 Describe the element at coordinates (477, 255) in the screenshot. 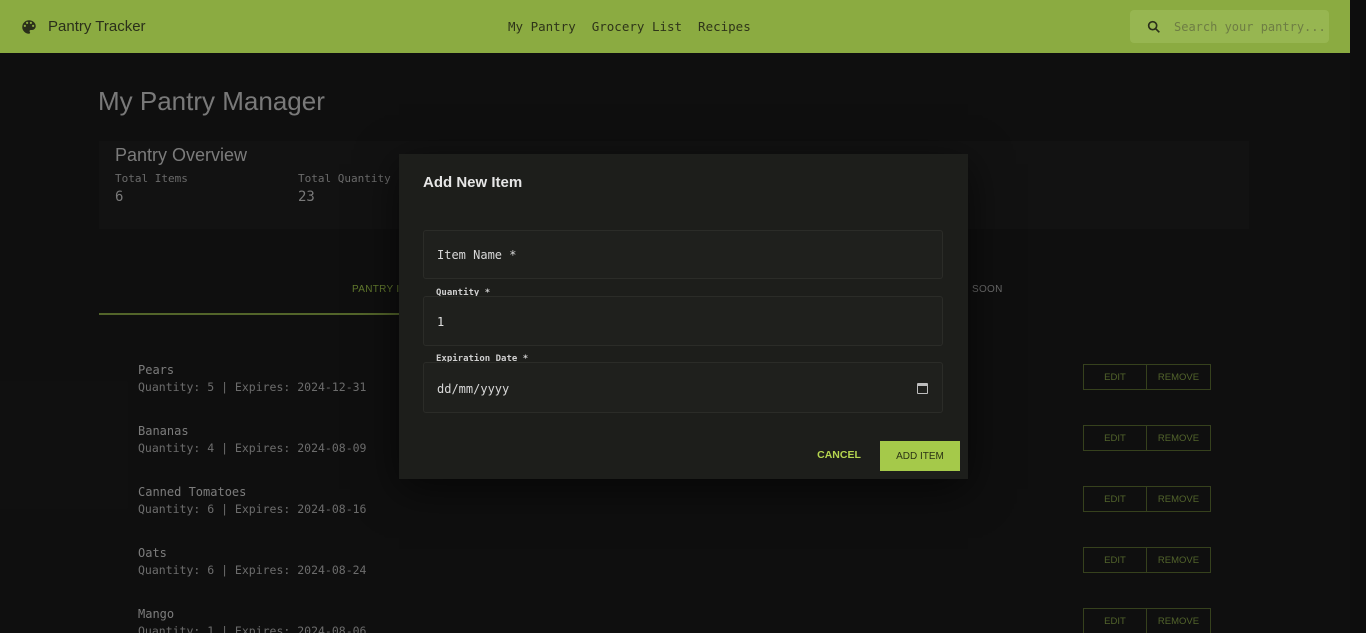

I see `item-name-placeholder: Item Name *` at that location.